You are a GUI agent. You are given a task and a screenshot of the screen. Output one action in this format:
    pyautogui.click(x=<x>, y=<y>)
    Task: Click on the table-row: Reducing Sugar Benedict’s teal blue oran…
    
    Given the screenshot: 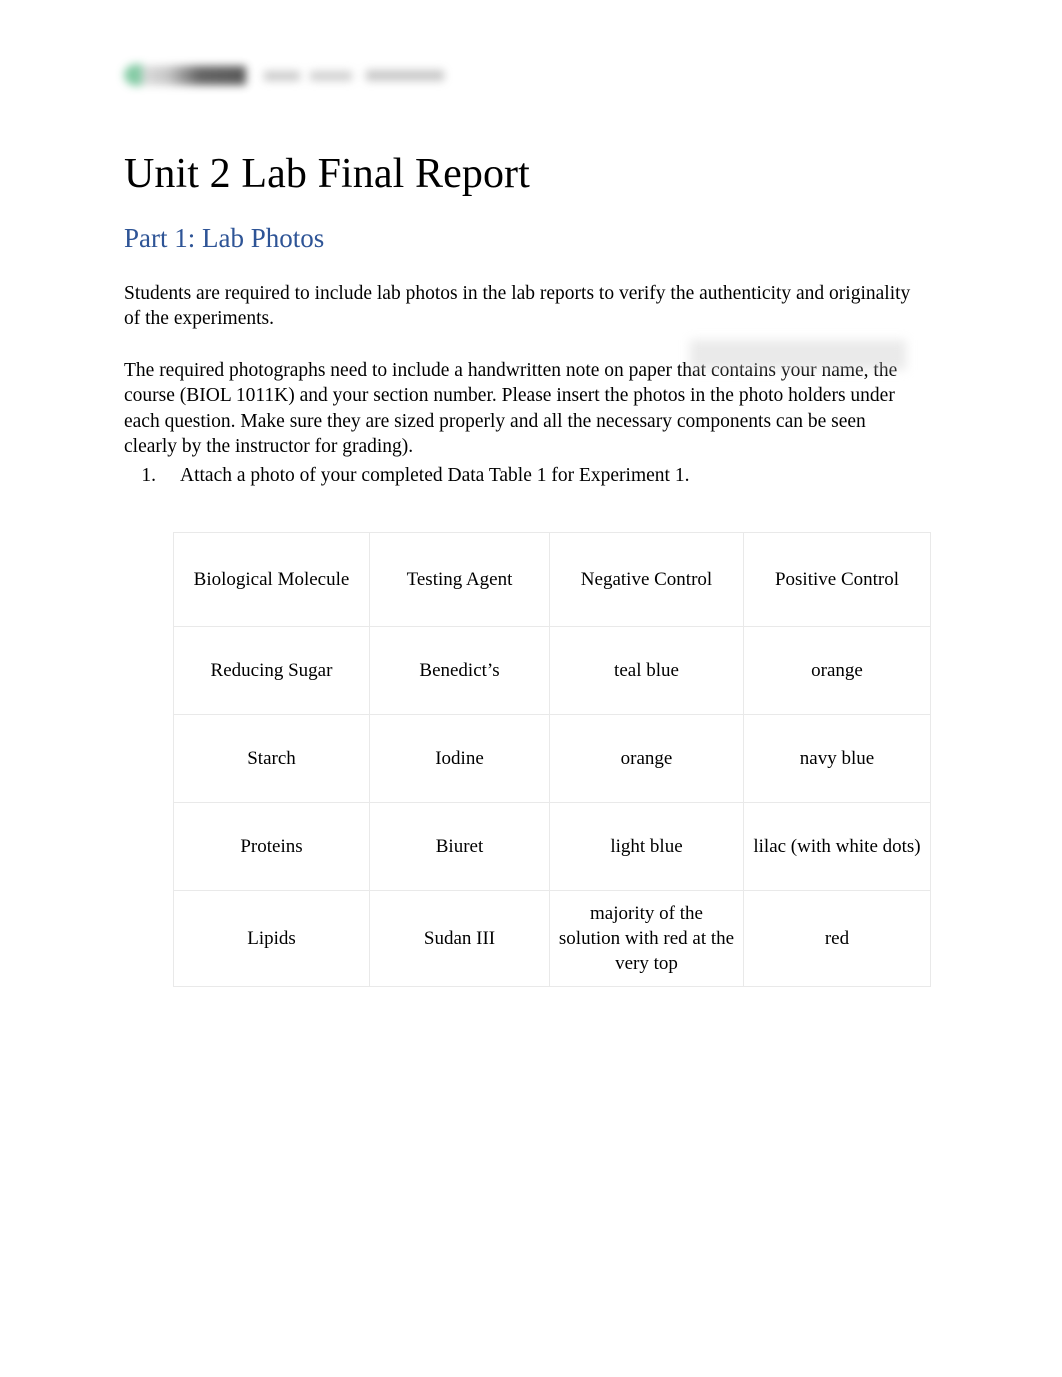 What is the action you would take?
    pyautogui.click(x=552, y=670)
    